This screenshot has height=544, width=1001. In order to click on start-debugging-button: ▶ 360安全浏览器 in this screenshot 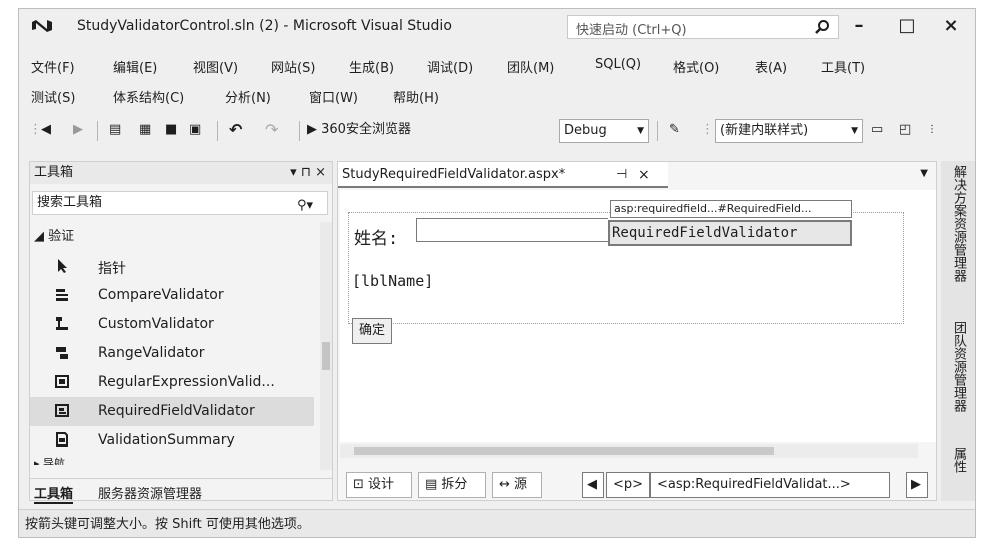, I will do `click(359, 130)`.